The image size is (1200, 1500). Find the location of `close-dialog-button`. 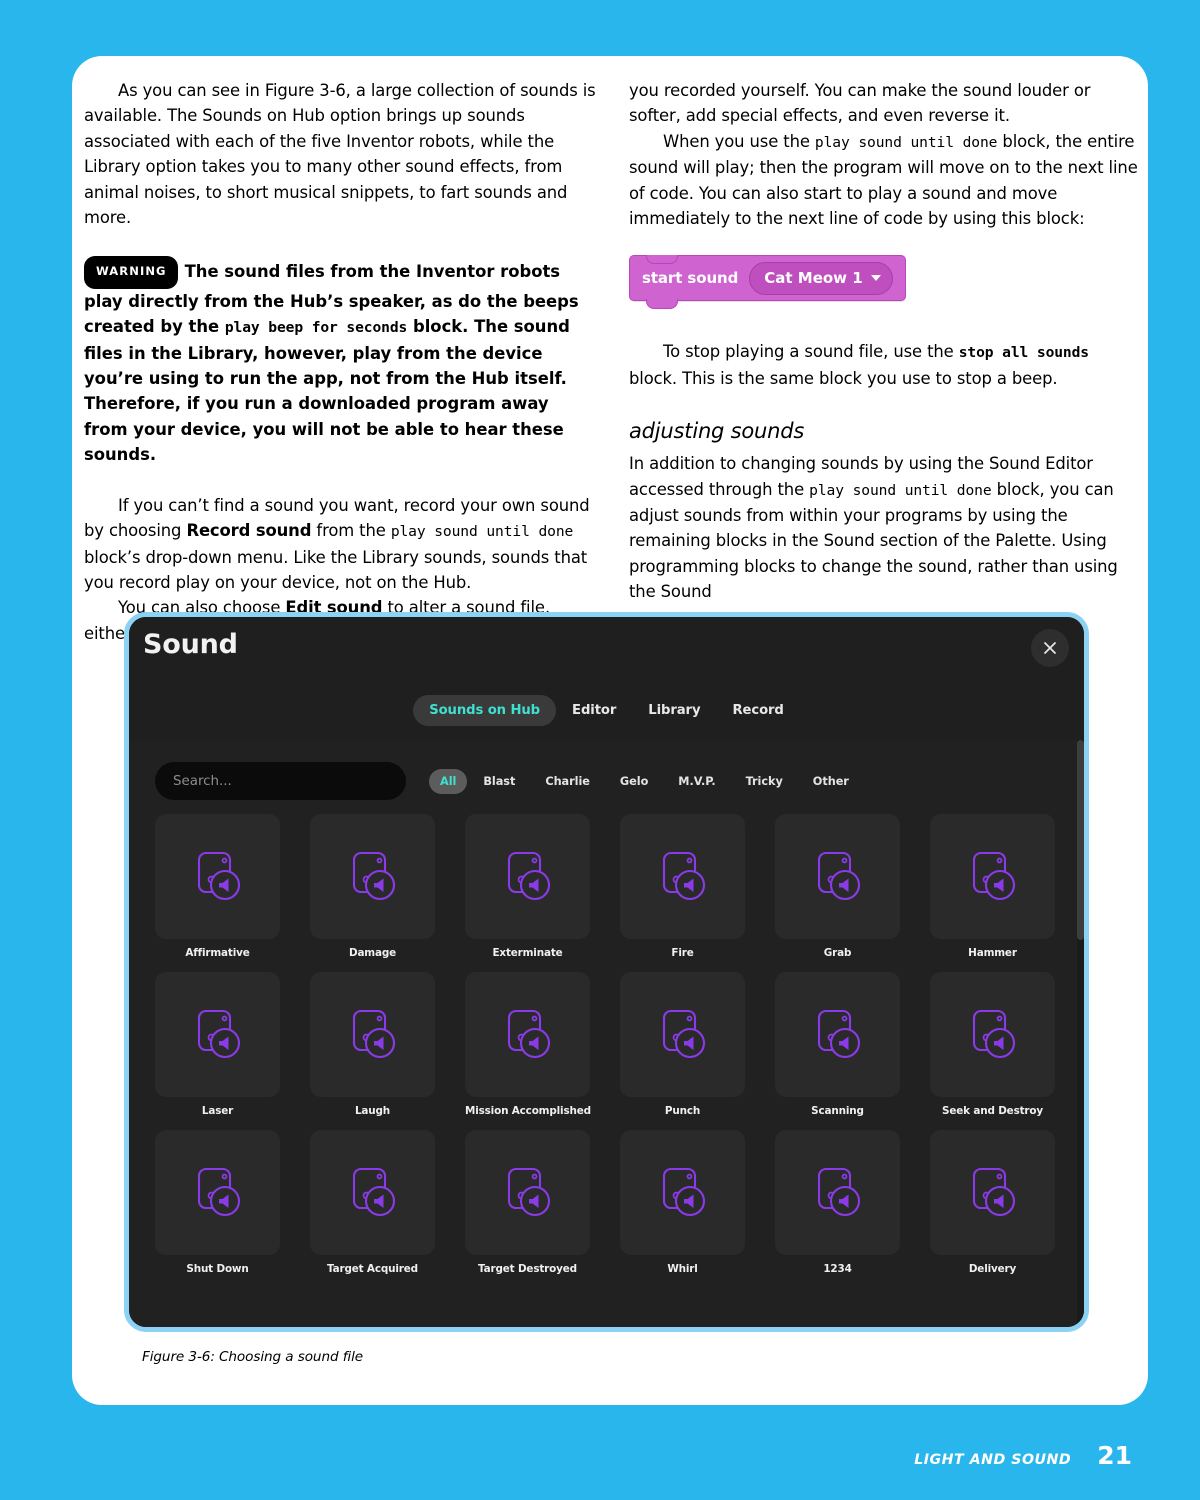

close-dialog-button is located at coordinates (1050, 648).